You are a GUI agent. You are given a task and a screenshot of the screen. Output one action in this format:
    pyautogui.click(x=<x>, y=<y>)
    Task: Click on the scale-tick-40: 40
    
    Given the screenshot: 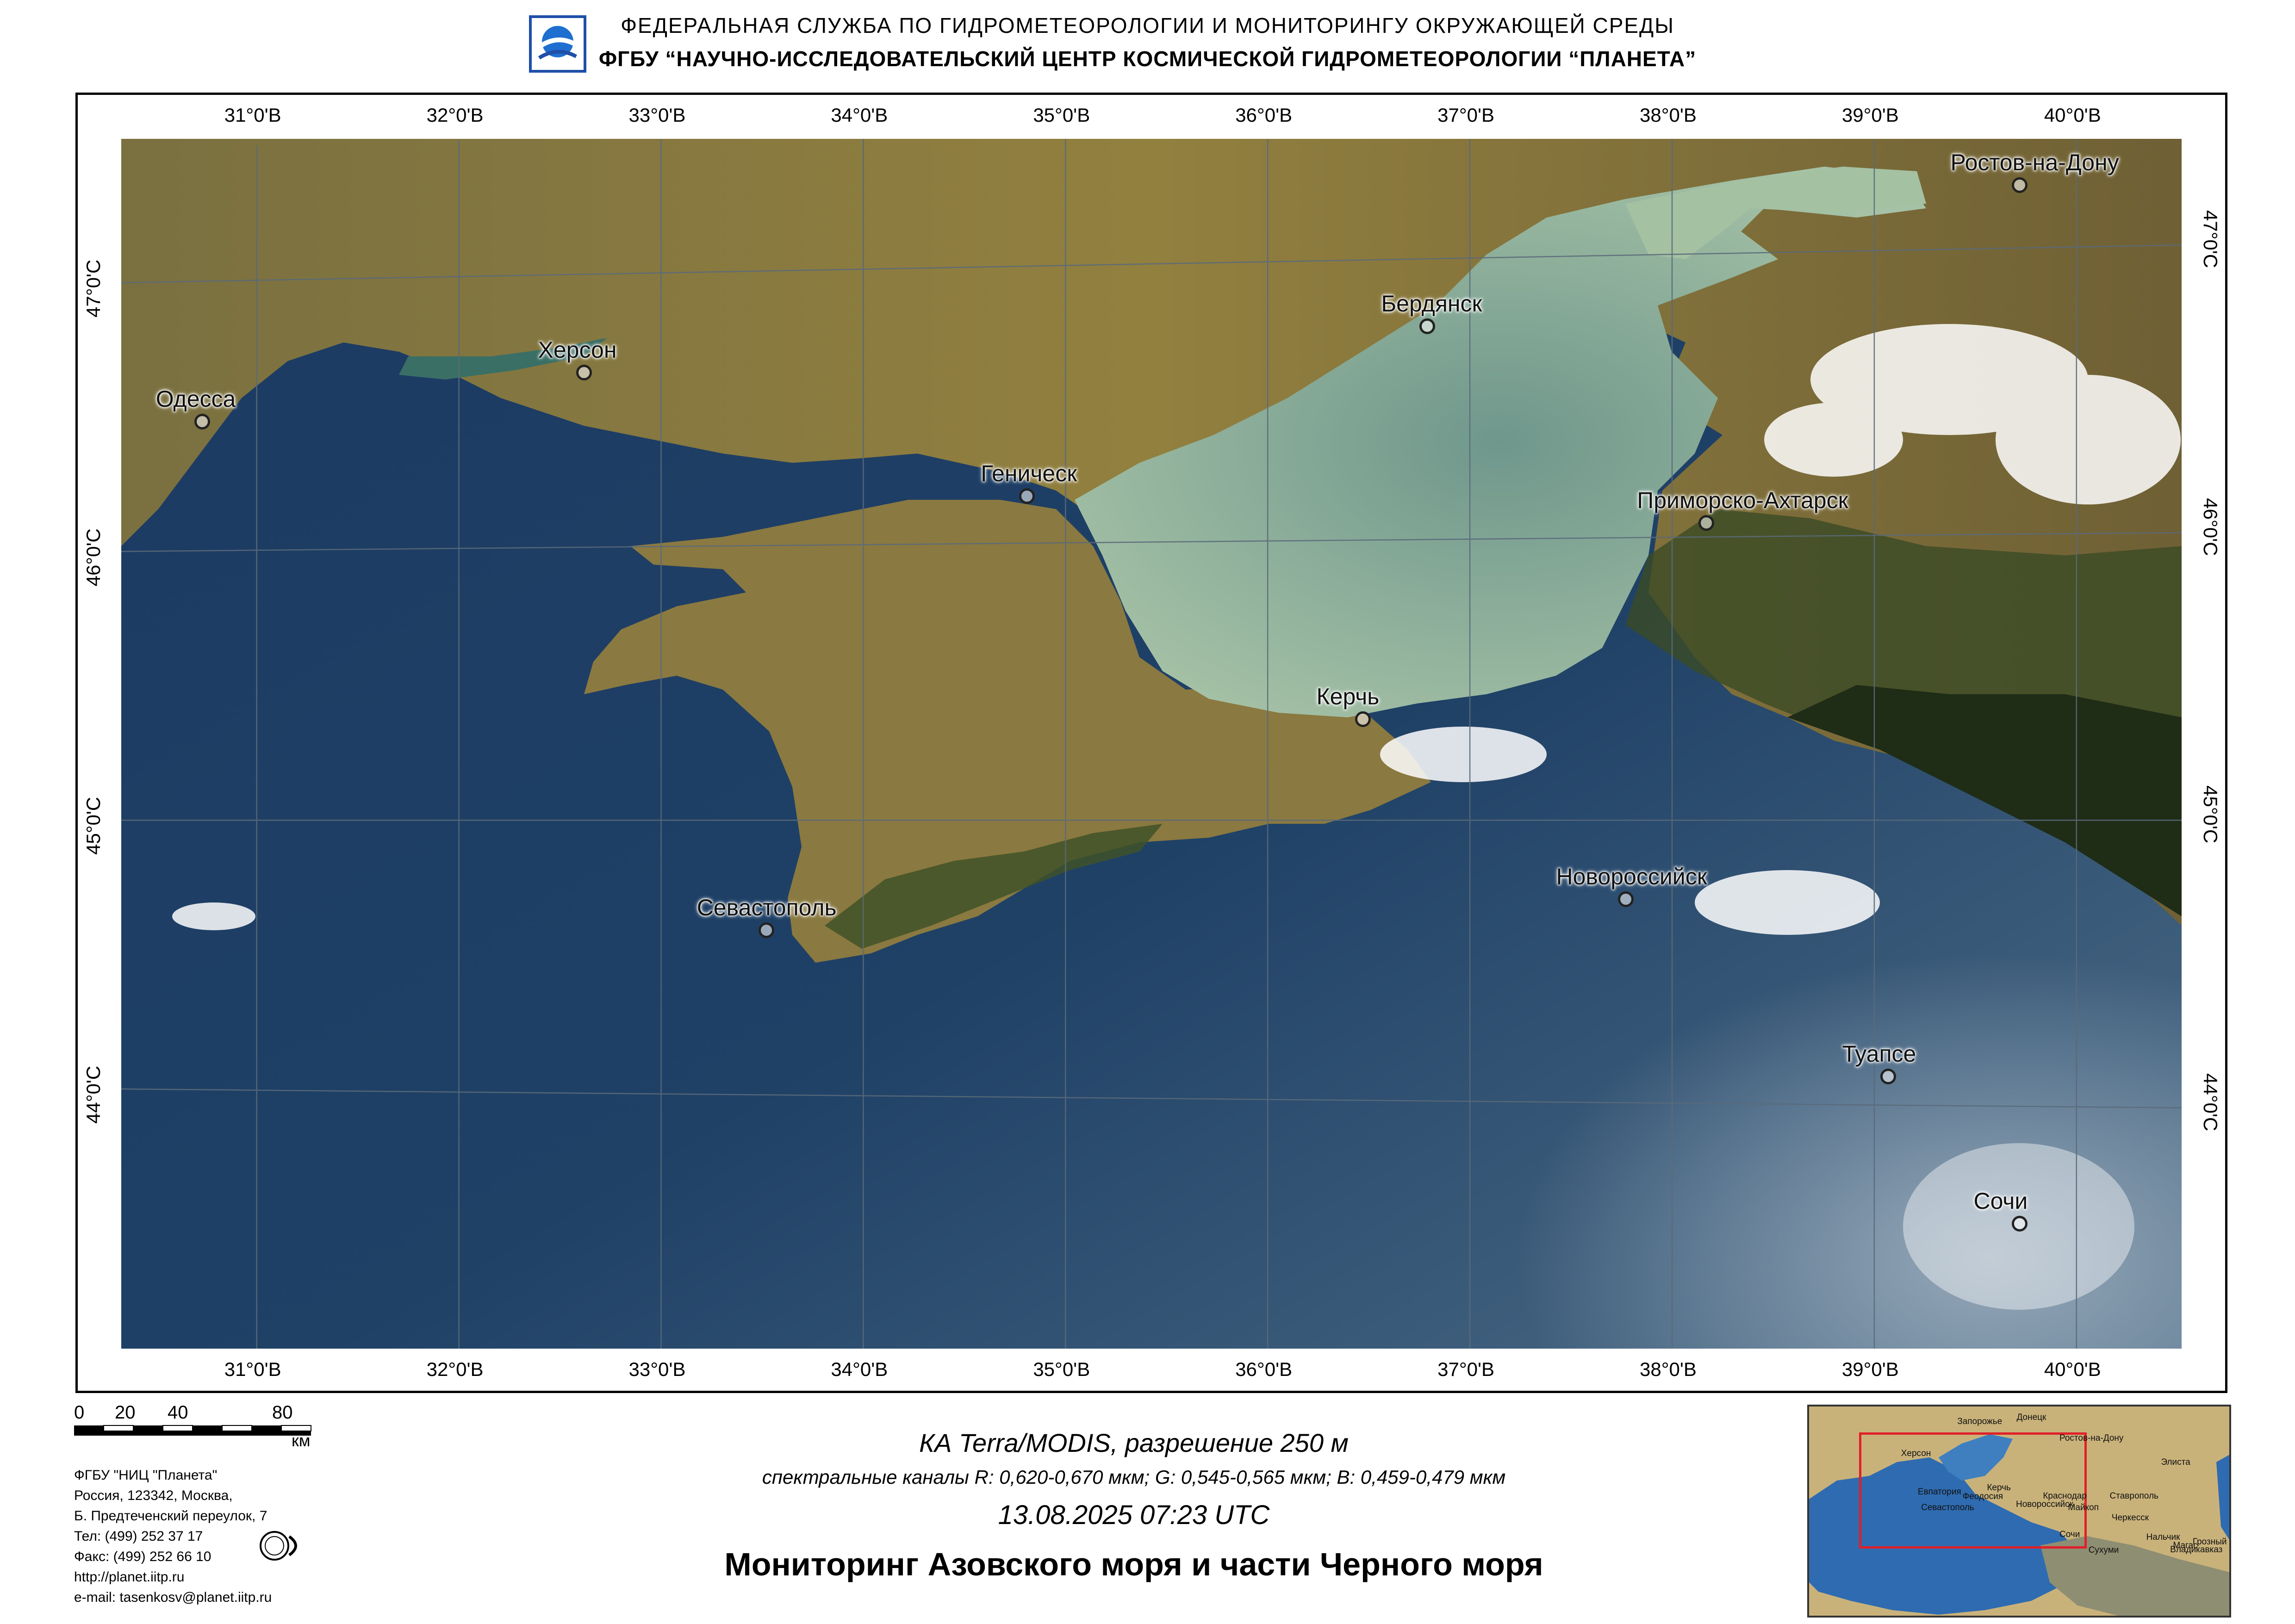 What is the action you would take?
    pyautogui.click(x=178, y=1412)
    